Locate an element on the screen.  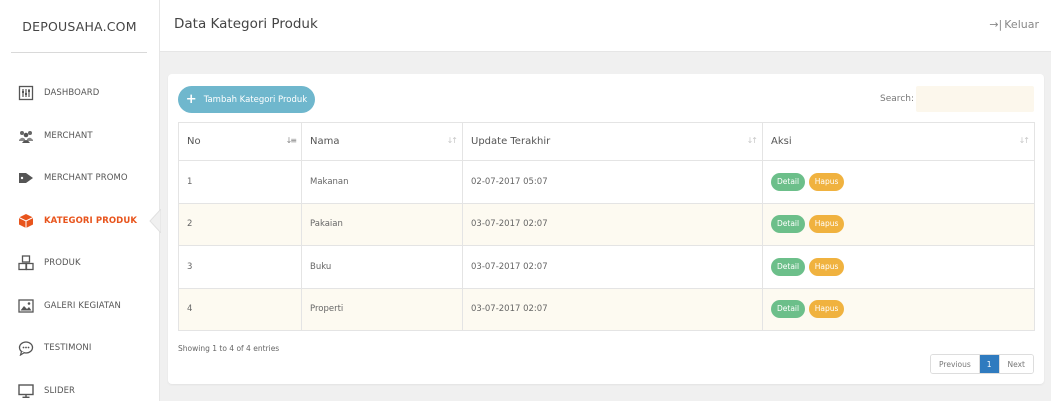
sidebar-item-kategori-produk: KATEGORI PRODUK is located at coordinates (80, 221).